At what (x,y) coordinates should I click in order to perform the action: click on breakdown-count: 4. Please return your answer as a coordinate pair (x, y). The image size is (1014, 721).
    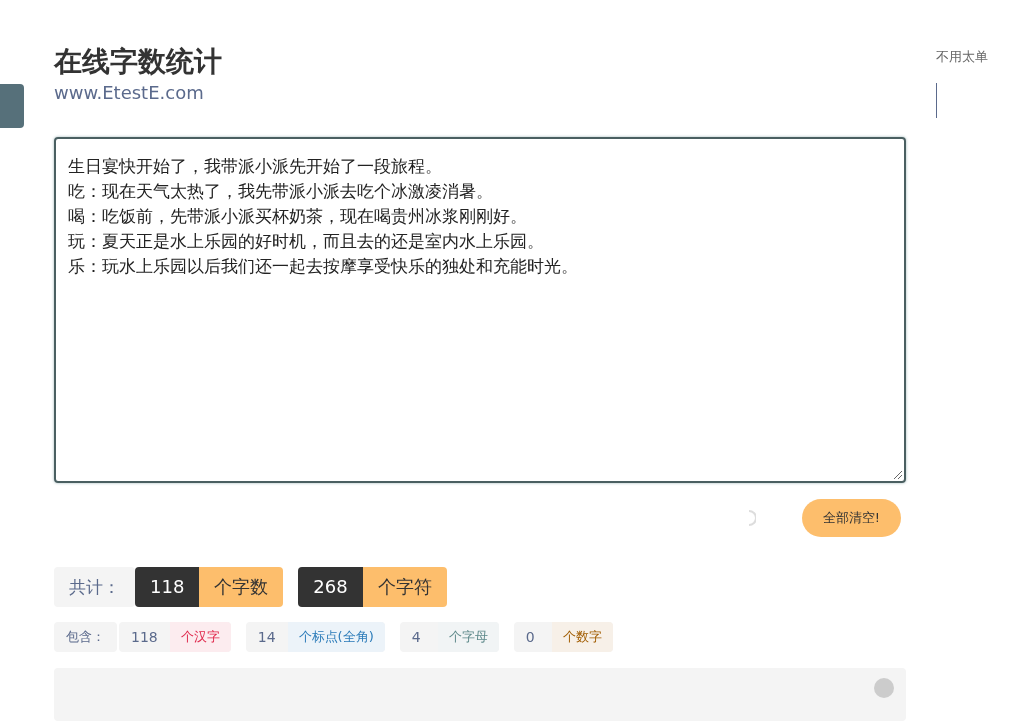
    Looking at the image, I should click on (416, 638).